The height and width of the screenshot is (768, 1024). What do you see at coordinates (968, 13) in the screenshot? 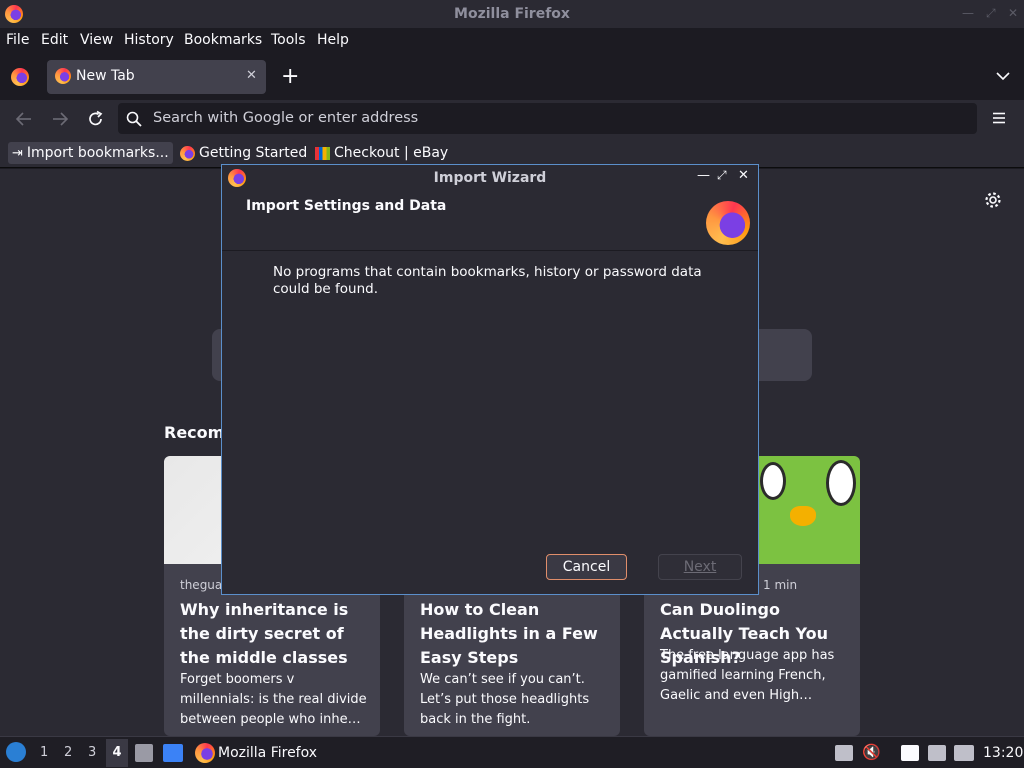
I see `minimize-icon: —` at bounding box center [968, 13].